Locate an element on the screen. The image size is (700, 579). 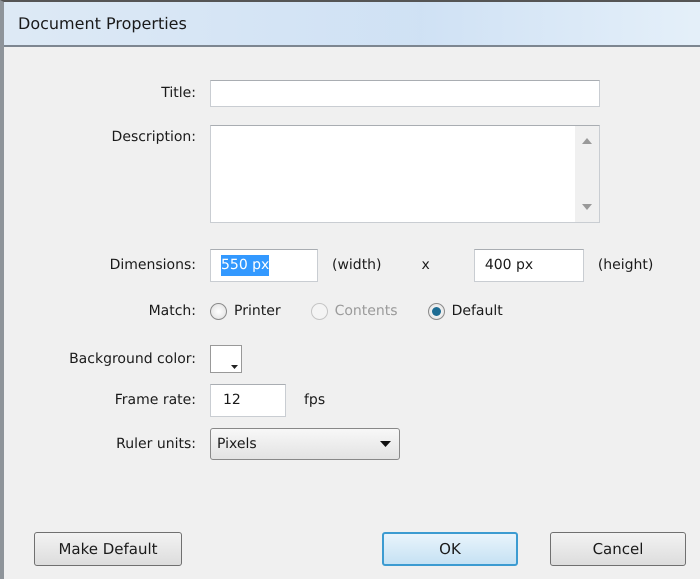
scroll-down-icon is located at coordinates (587, 207).